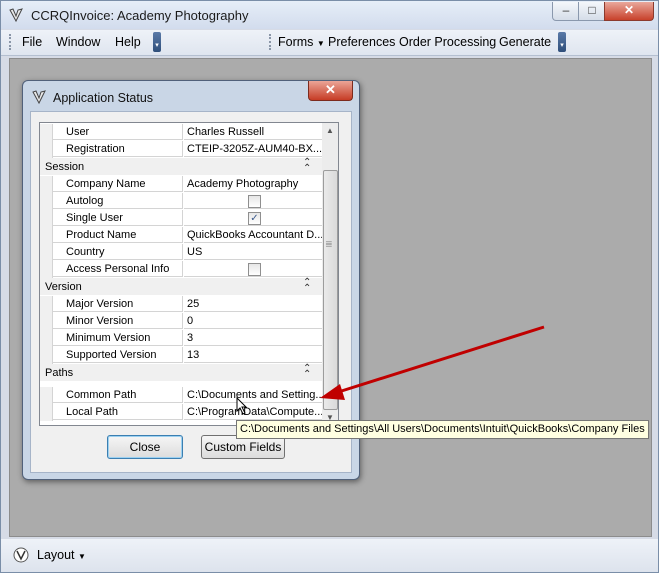 Image resolution: width=659 pixels, height=573 pixels. I want to click on property-name: Registration, so click(118, 149).